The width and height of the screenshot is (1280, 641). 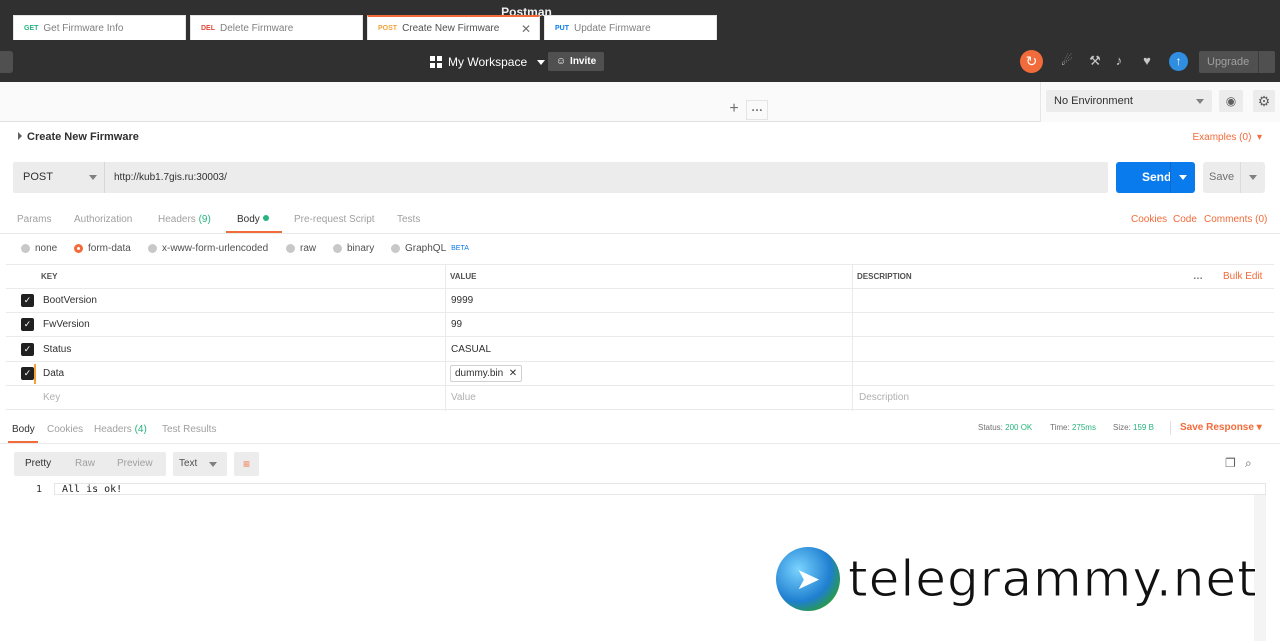 What do you see at coordinates (1217, 427) in the screenshot?
I see `save-response-label: Save Response` at bounding box center [1217, 427].